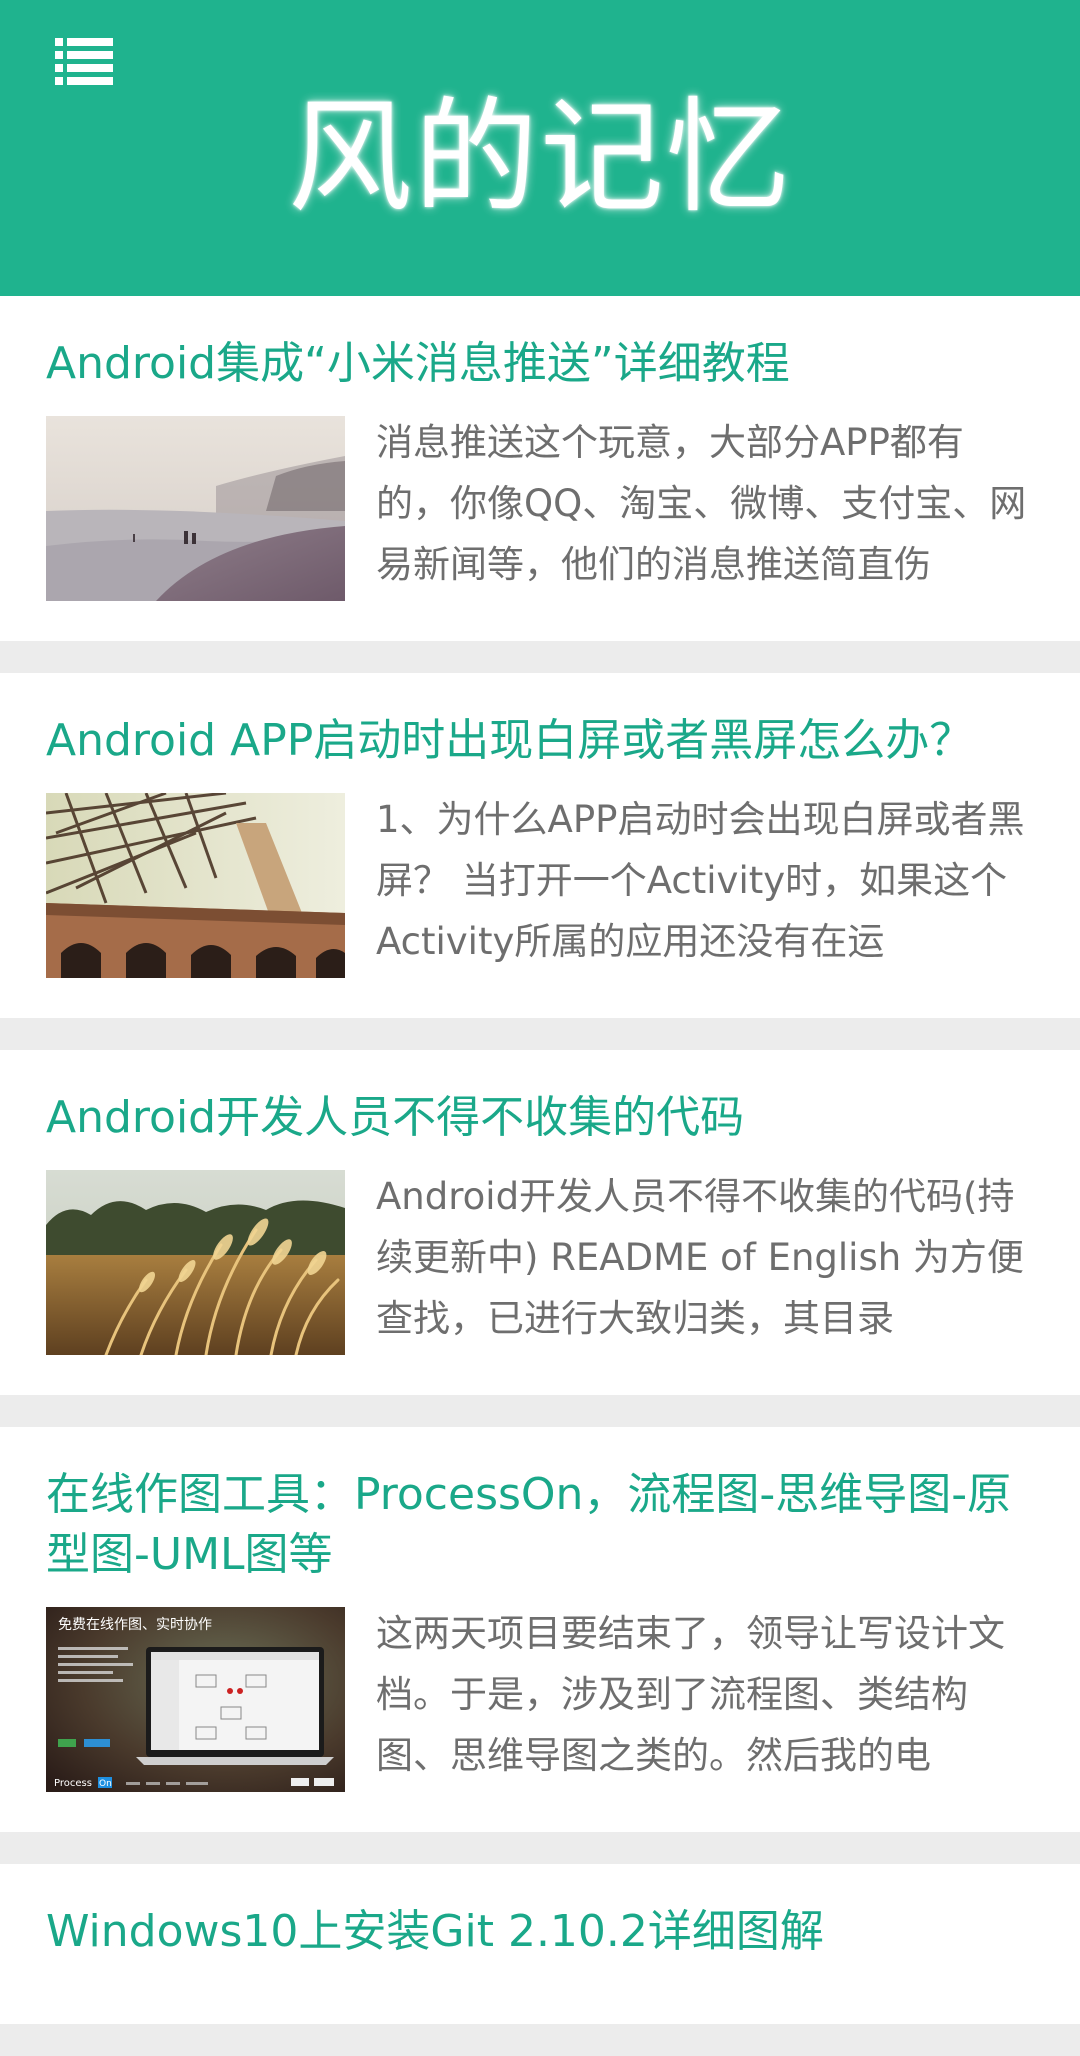 This screenshot has width=1080, height=2056. Describe the element at coordinates (540, 364) in the screenshot. I see `post-title: Android集成“小米消息推送”详细教程` at that location.